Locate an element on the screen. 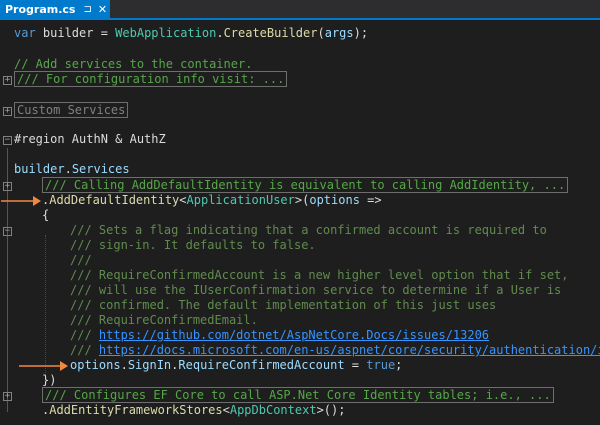 The image size is (600, 425). code-line: Custom Services is located at coordinates (71, 110).